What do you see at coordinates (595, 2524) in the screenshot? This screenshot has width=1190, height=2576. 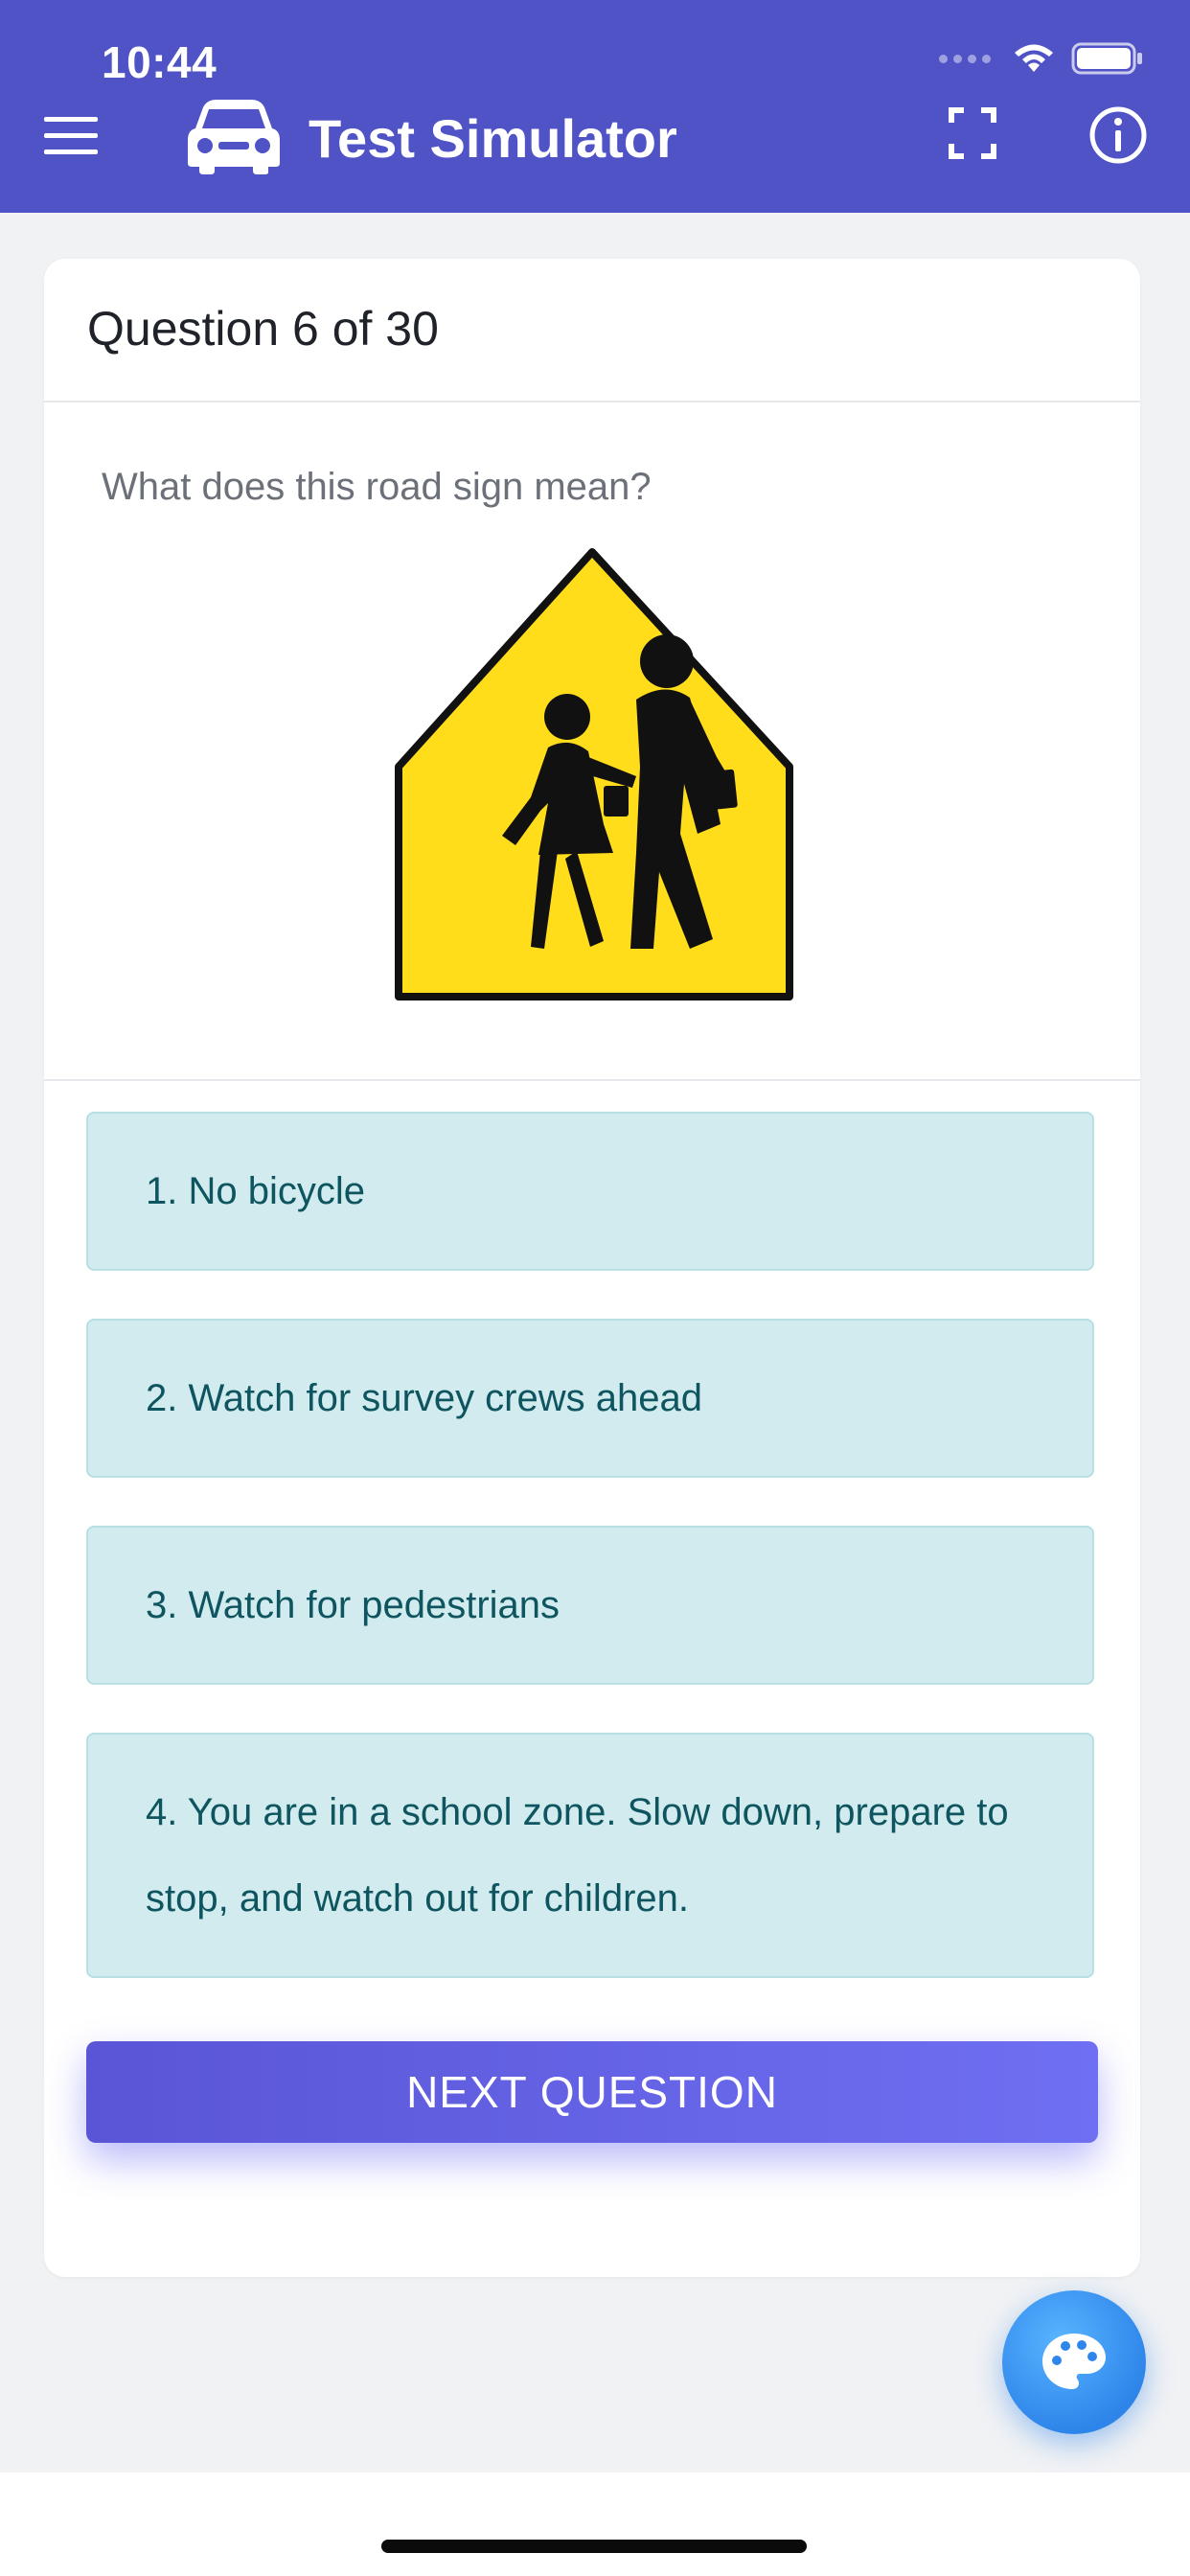 I see `bottom-safe-area` at bounding box center [595, 2524].